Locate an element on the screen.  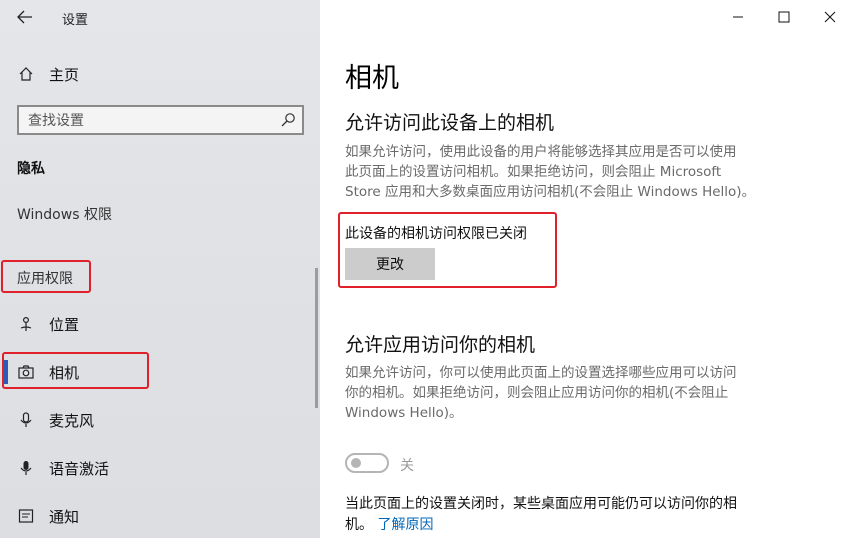
sidebar-item-voice-activation: 语音激活 is located at coordinates (160, 468).